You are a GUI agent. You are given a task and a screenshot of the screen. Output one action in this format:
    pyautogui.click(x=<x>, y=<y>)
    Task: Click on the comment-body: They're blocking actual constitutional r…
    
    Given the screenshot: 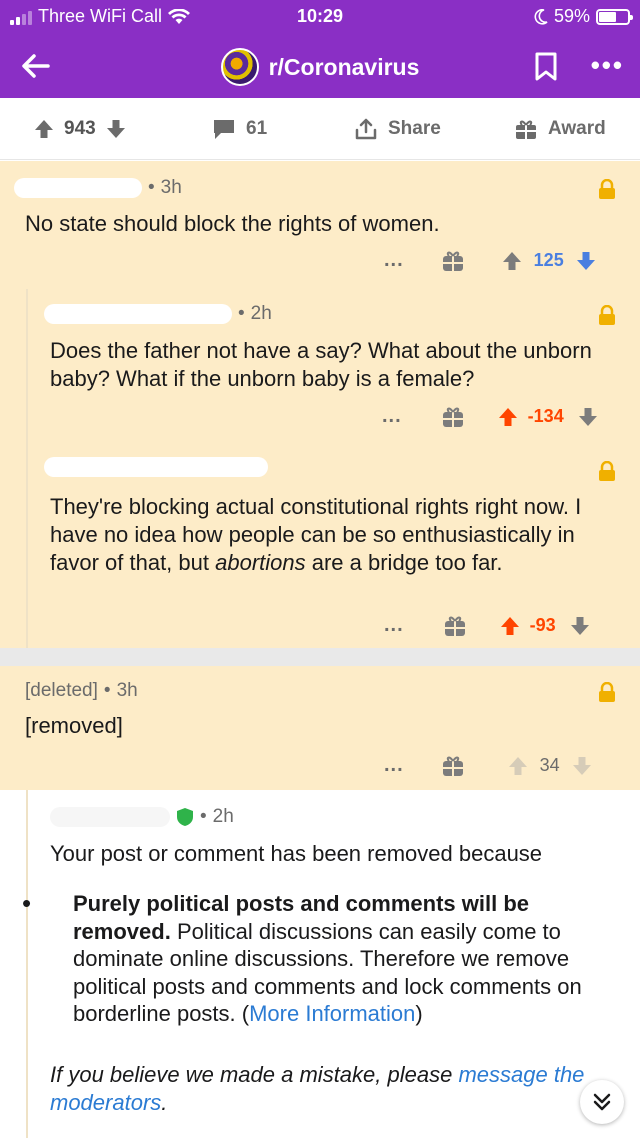 What is the action you would take?
    pyautogui.click(x=316, y=534)
    